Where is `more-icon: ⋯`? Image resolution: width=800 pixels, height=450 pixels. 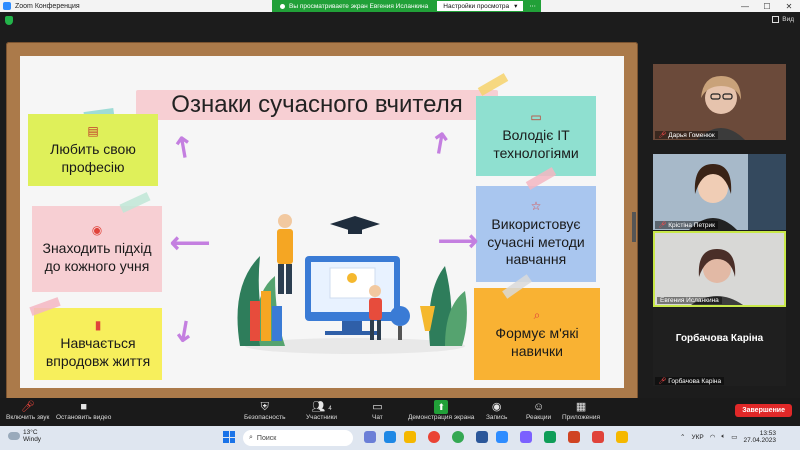 more-icon: ⋯ is located at coordinates (532, 6).